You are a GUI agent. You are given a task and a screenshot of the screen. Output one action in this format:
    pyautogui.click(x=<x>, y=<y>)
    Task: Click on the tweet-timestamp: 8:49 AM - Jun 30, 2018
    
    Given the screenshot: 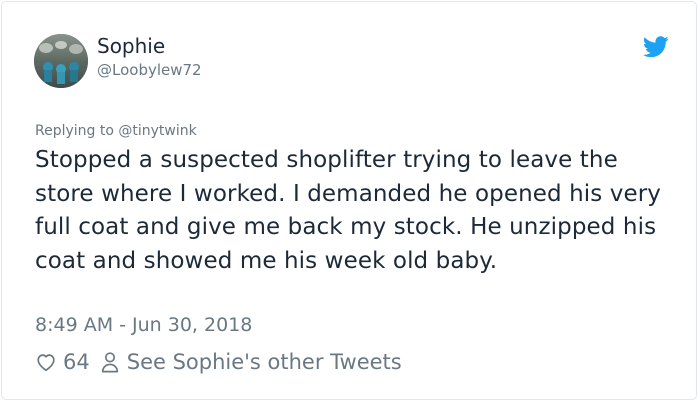 What is the action you would take?
    pyautogui.click(x=143, y=325)
    